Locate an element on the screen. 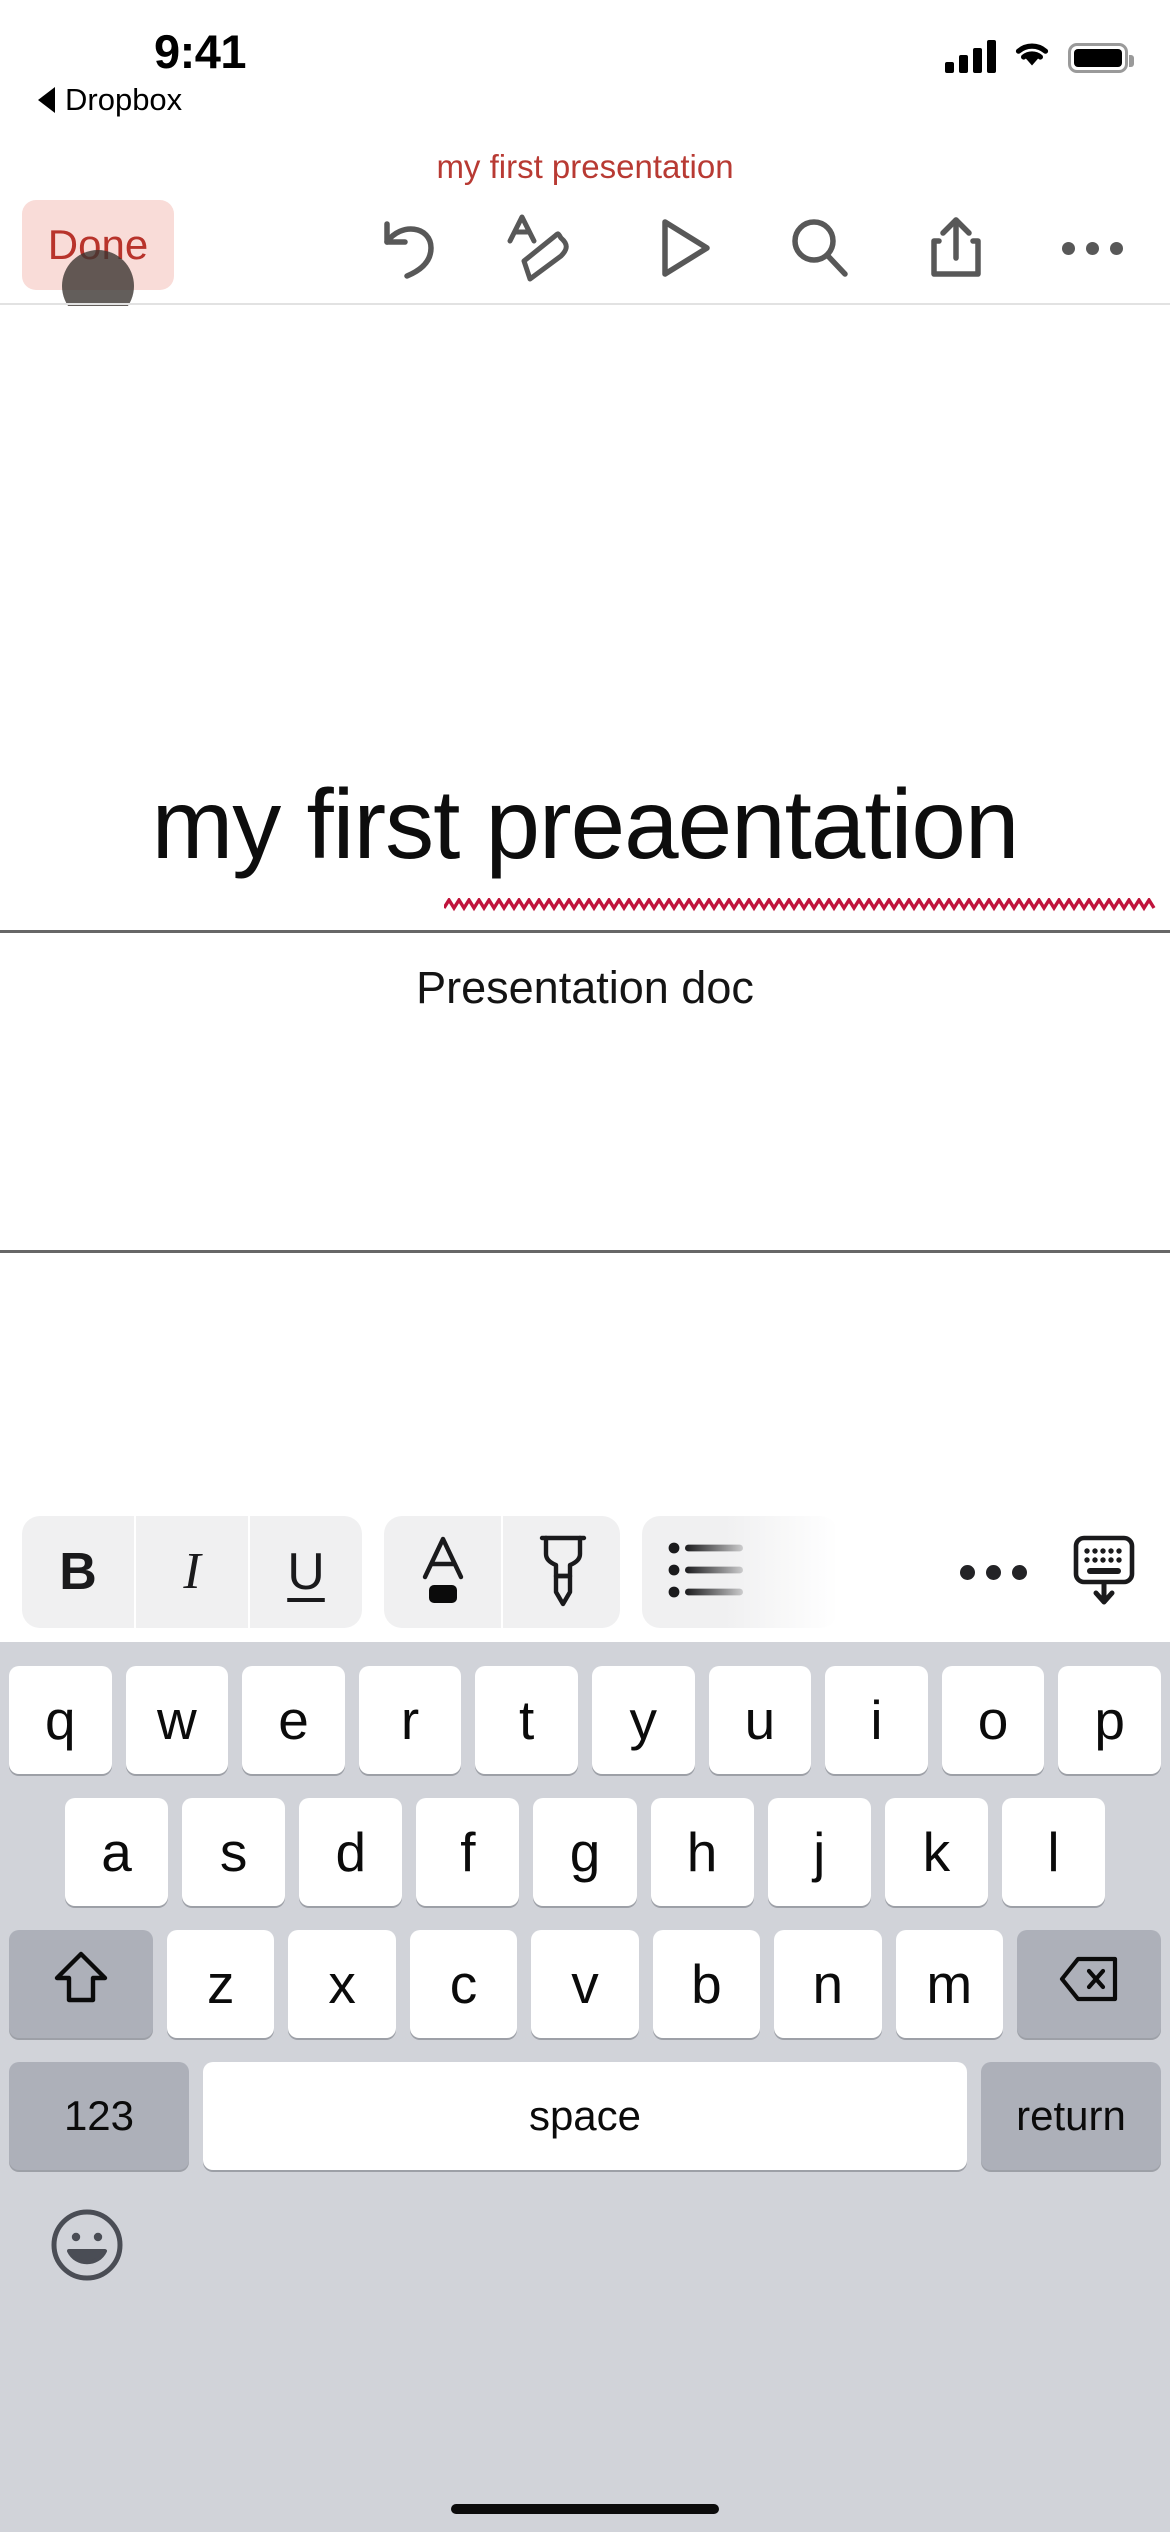 Image resolution: width=1170 pixels, height=2532 pixels. list-group is located at coordinates (740, 1572).